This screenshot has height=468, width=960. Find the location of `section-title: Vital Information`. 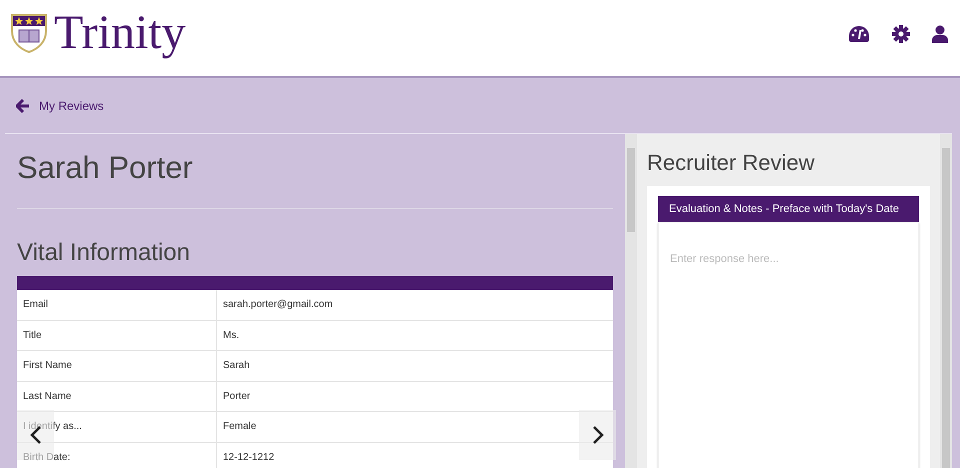

section-title: Vital Information is located at coordinates (104, 253).